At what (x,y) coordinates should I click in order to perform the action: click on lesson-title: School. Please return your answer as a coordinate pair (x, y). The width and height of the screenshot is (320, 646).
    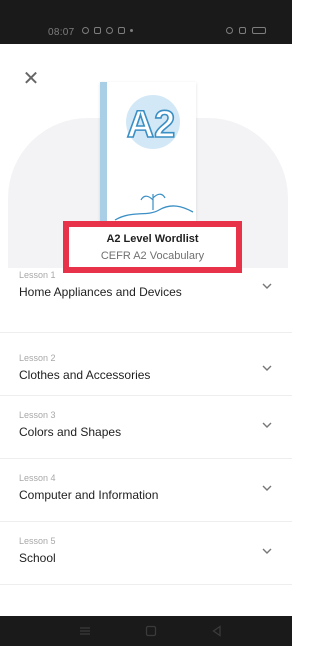
    Looking at the image, I should click on (37, 558).